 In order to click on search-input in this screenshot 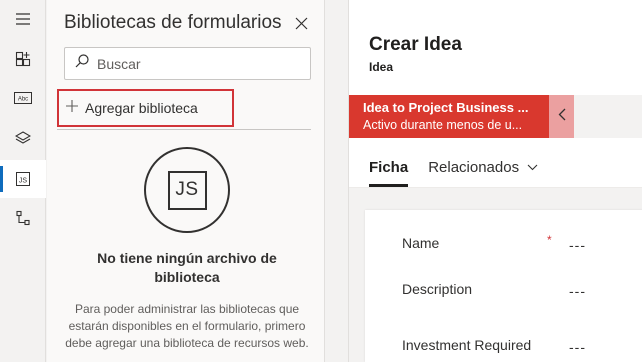, I will do `click(197, 63)`.